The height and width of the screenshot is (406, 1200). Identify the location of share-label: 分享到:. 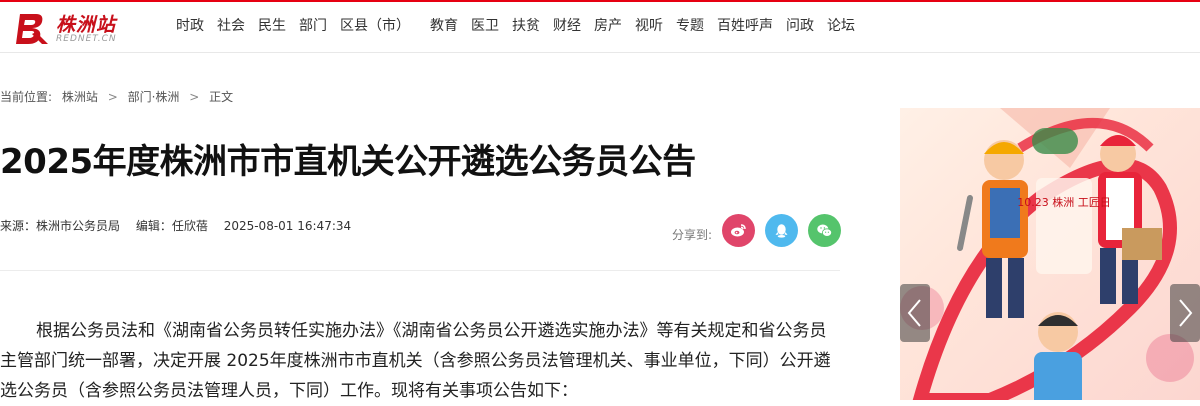
(692, 235).